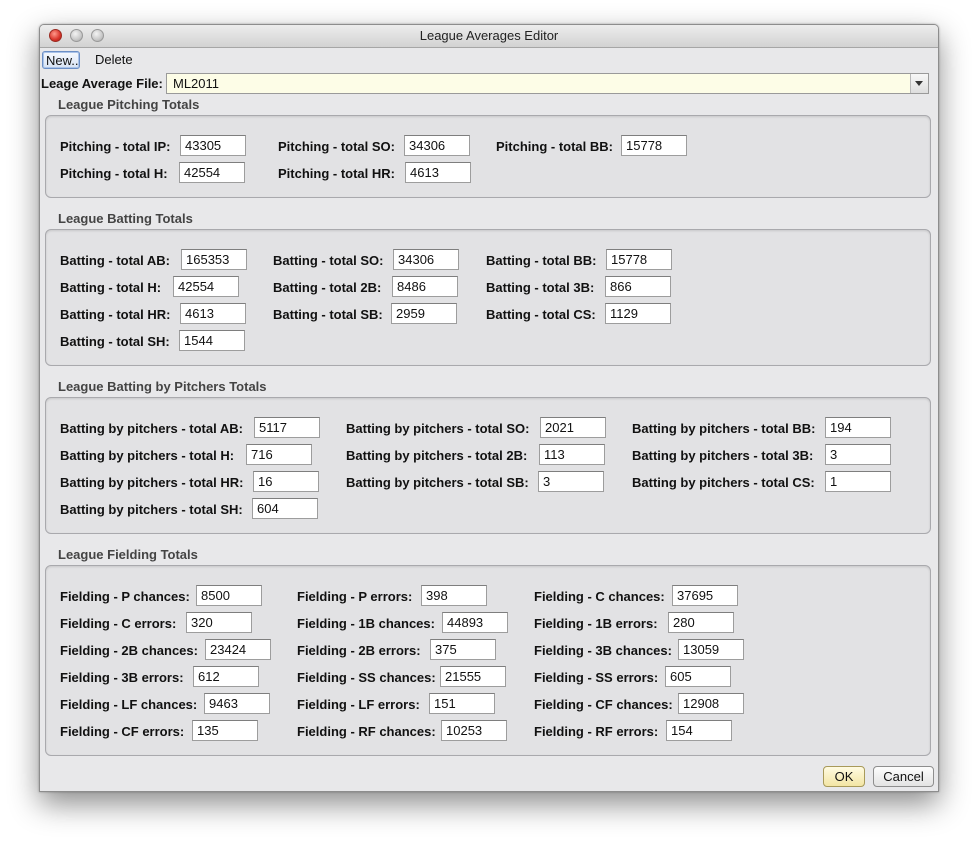 The image size is (976, 844). Describe the element at coordinates (238, 649) in the screenshot. I see `fielding-2b-chances-field` at that location.